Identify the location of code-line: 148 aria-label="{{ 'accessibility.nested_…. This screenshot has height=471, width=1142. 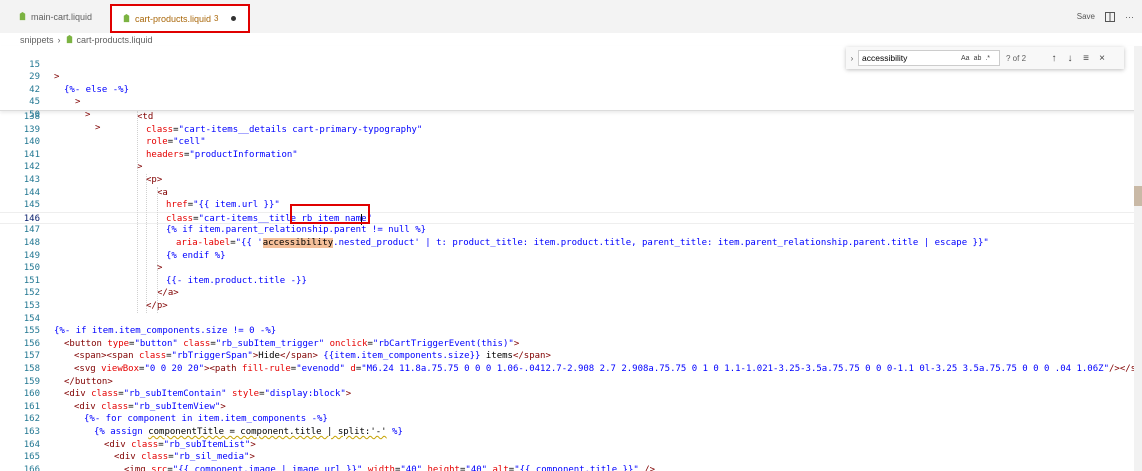
(567, 243).